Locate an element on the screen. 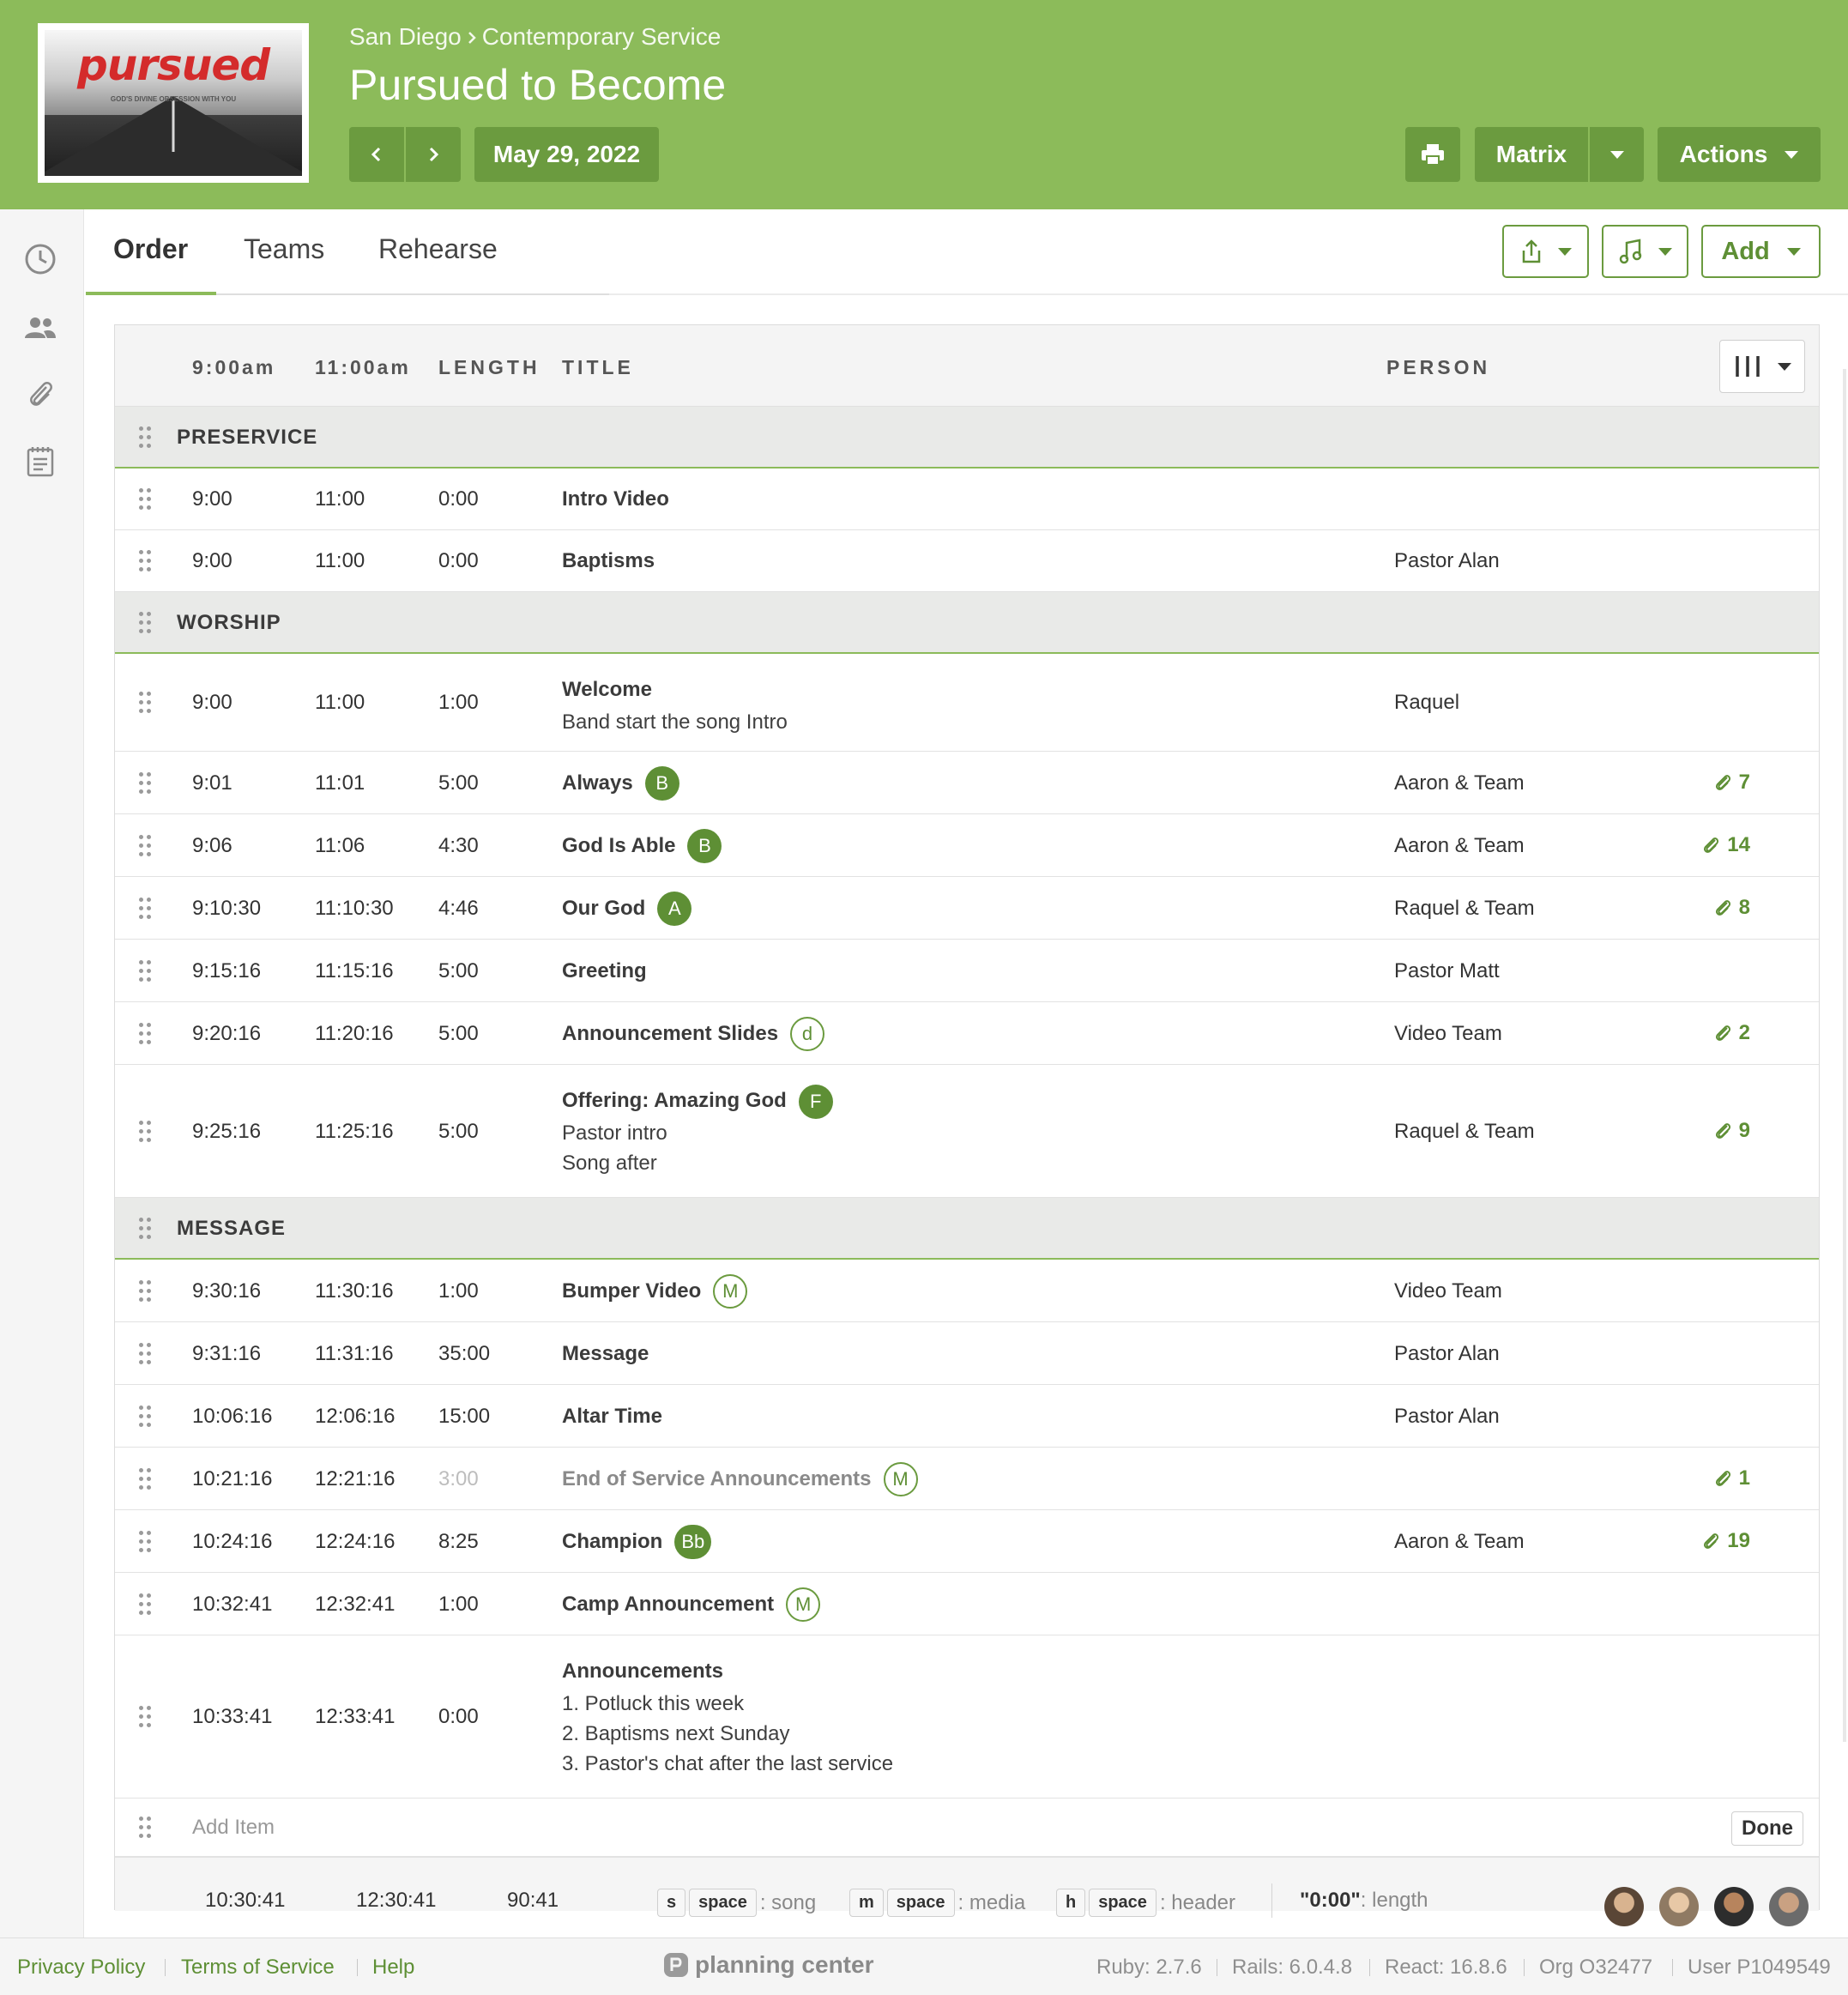 The height and width of the screenshot is (1995, 1848). section-header-row: PRESERVICE is located at coordinates (967, 438).